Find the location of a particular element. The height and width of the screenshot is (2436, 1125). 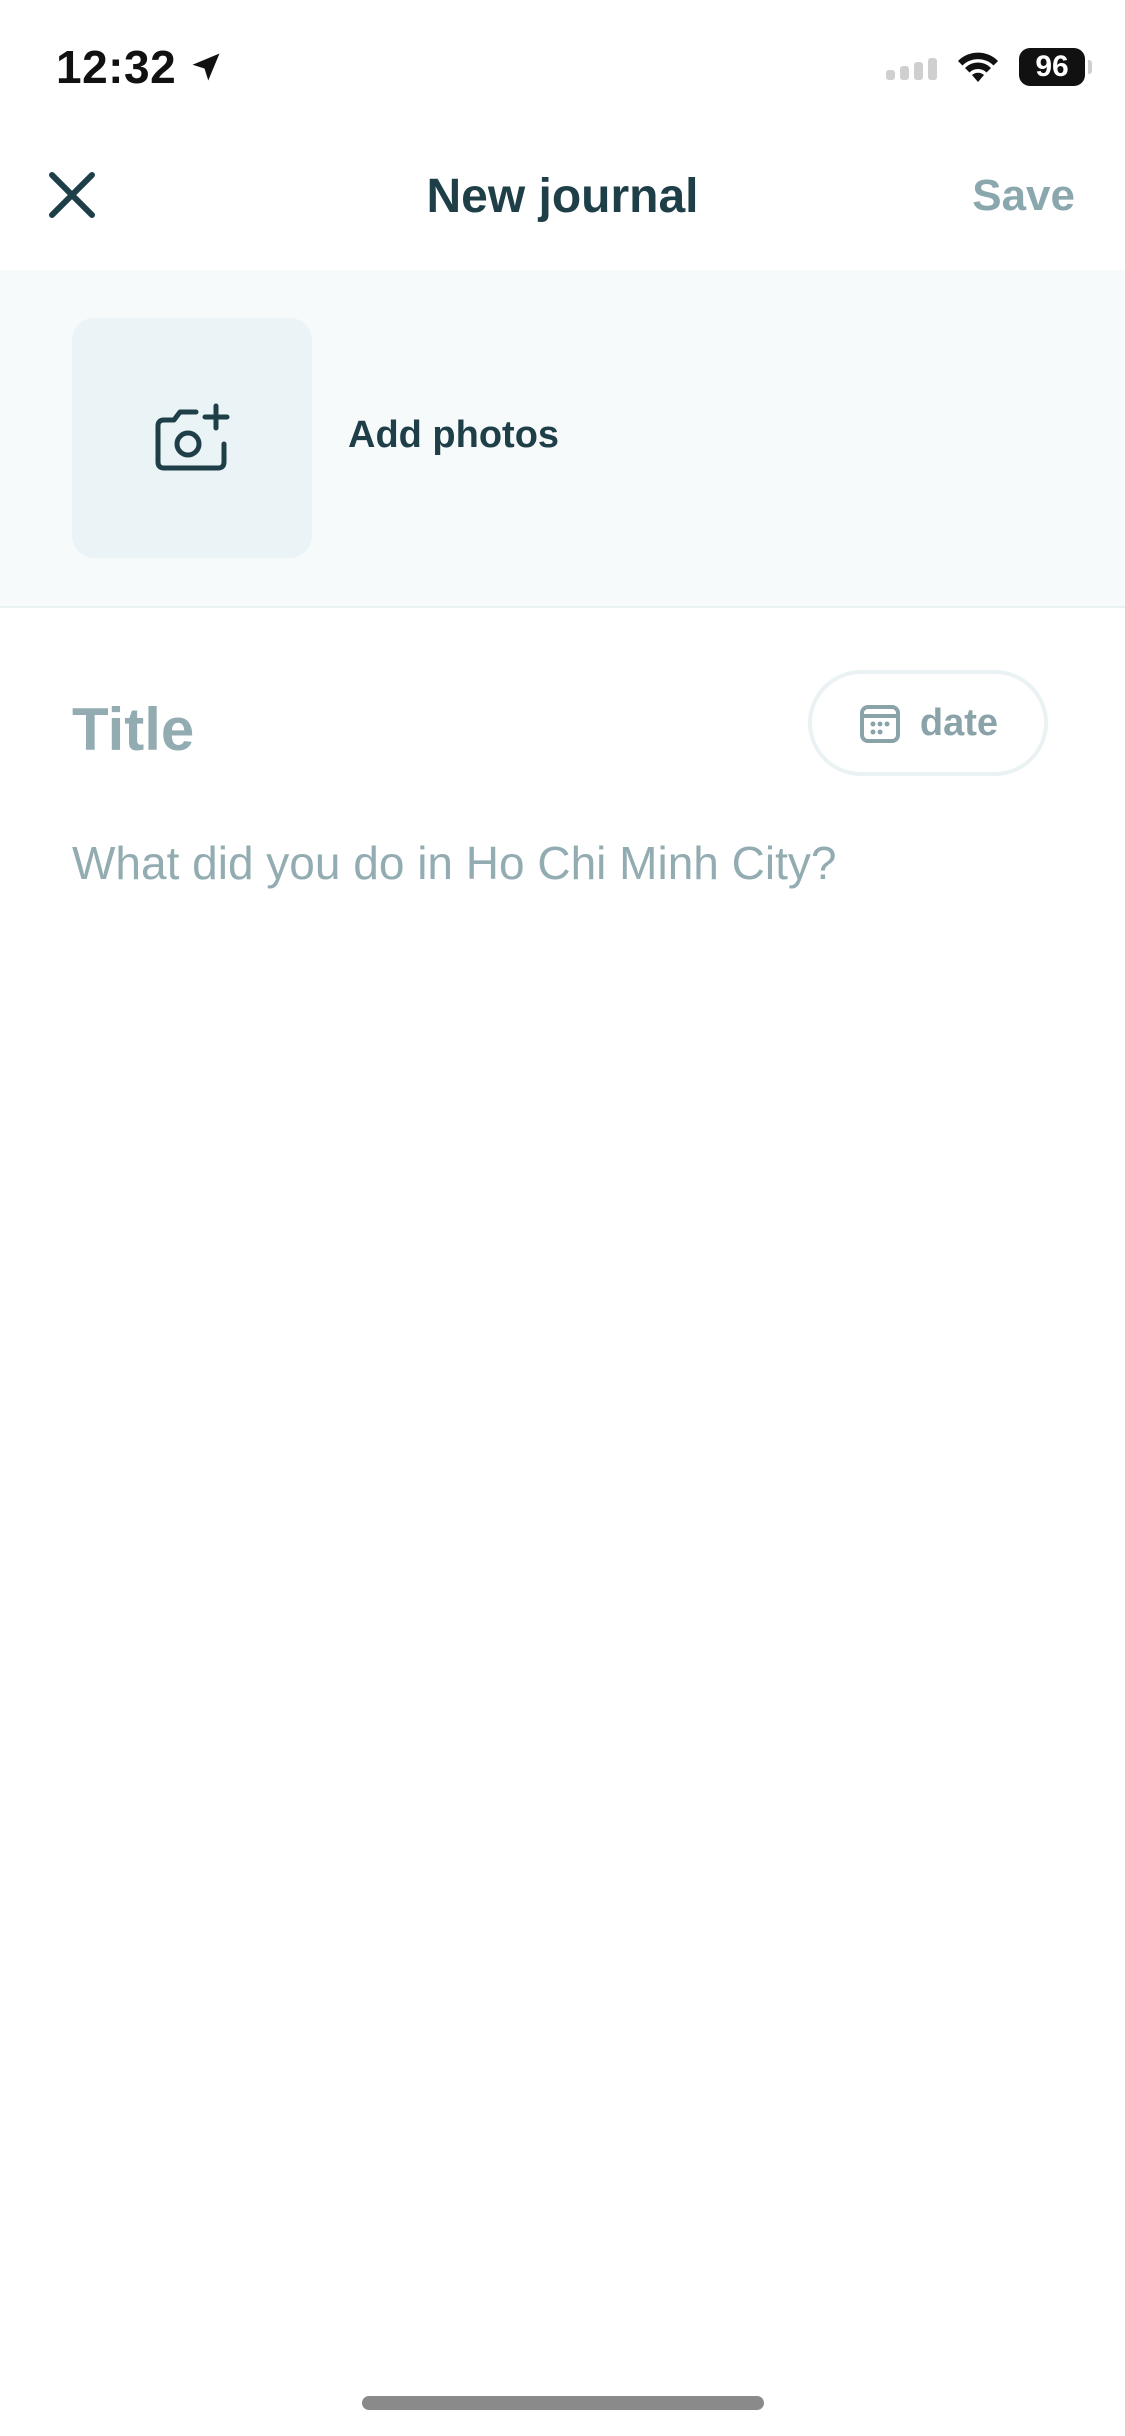

nav-bar: New journal Save is located at coordinates (562, 203).